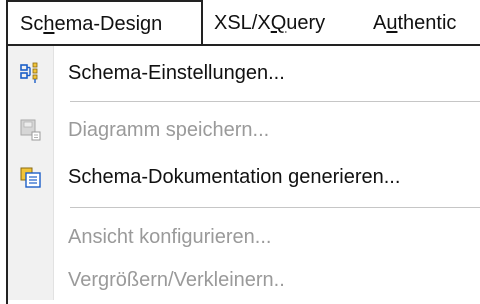  What do you see at coordinates (108, 24) in the screenshot?
I see `menu-label-part: ema-Design` at bounding box center [108, 24].